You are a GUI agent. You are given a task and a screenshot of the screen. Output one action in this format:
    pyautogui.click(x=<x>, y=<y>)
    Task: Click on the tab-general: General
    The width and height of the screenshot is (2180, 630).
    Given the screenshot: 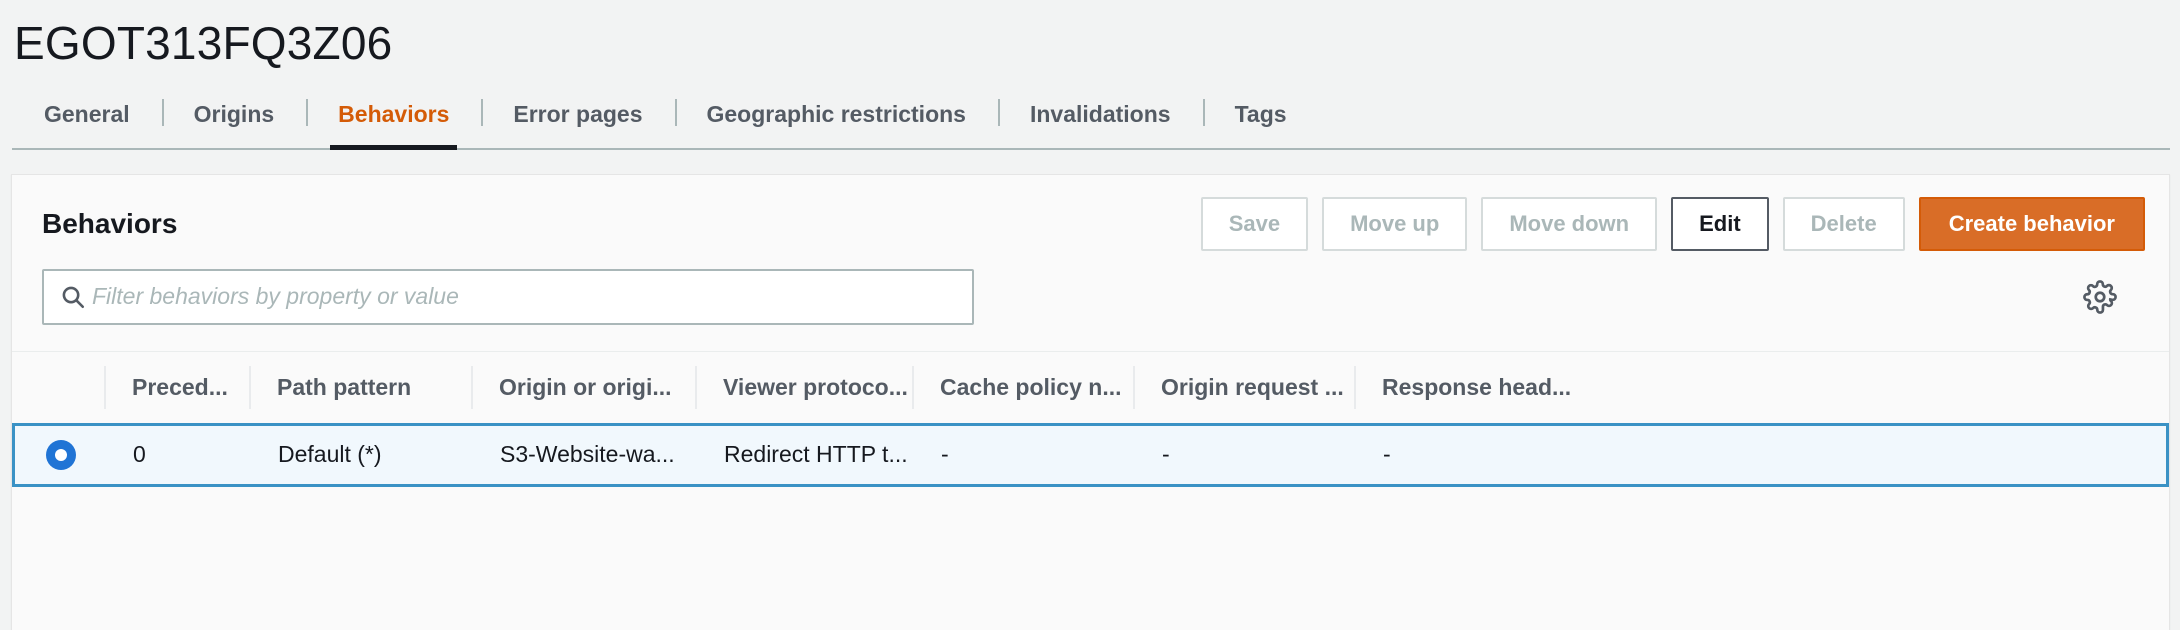 What is the action you would take?
    pyautogui.click(x=87, y=121)
    